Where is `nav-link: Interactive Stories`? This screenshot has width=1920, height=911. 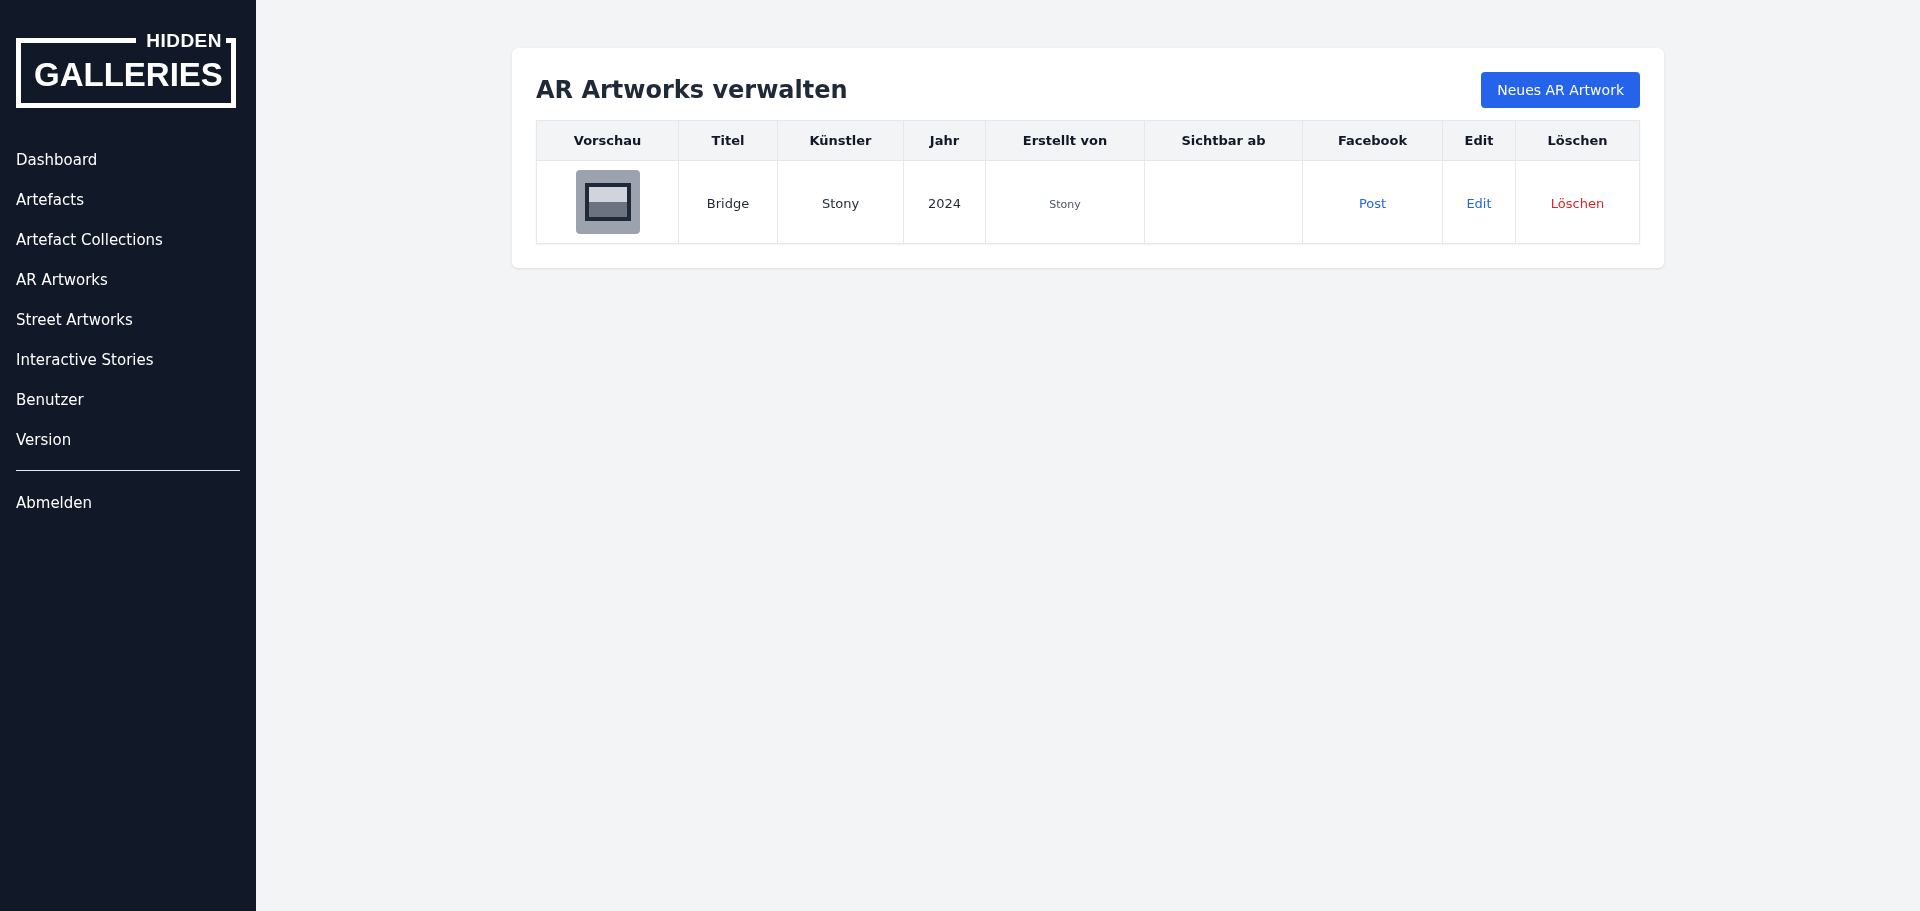 nav-link: Interactive Stories is located at coordinates (85, 360).